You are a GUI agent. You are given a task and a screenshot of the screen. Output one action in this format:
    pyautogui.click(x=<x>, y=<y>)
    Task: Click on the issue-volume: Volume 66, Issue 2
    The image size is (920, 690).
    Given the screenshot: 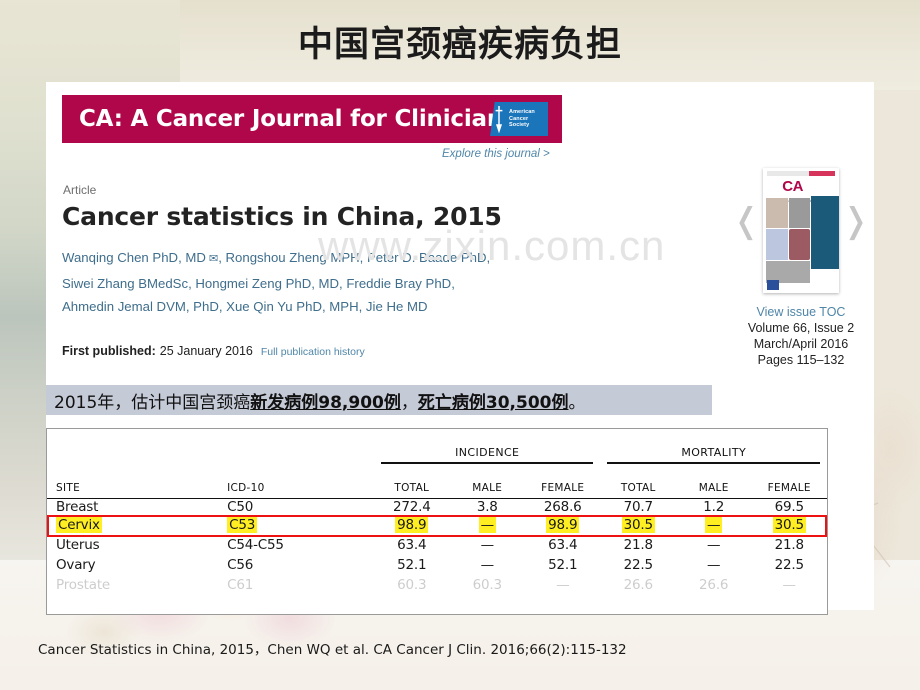 What is the action you would take?
    pyautogui.click(x=801, y=328)
    